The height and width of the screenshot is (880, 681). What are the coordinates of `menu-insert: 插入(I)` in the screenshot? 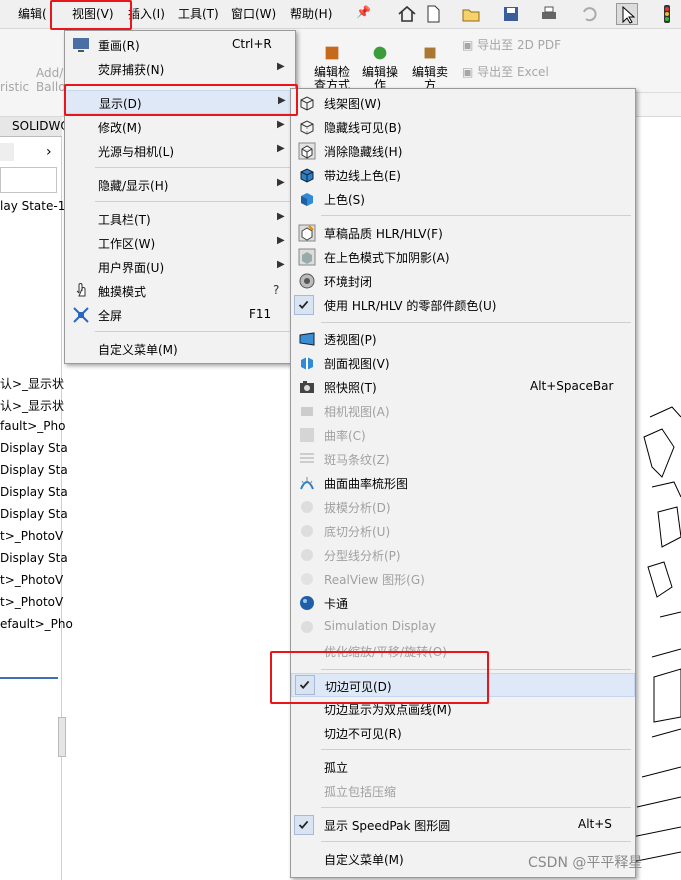 It's located at (146, 13).